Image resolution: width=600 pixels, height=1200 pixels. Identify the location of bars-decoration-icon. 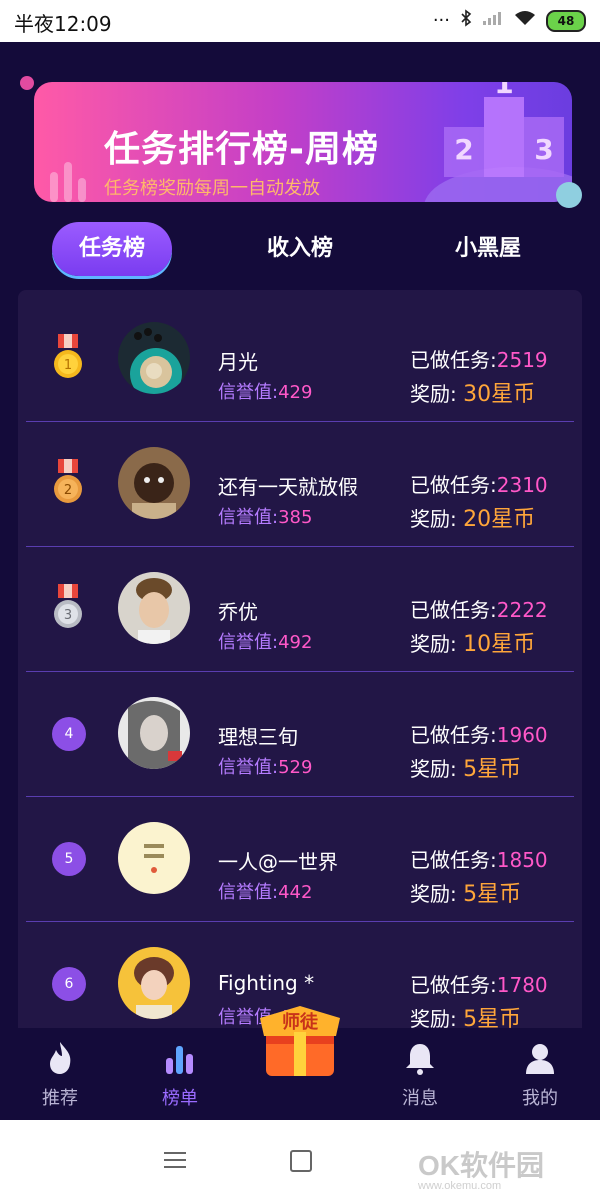
(68, 182).